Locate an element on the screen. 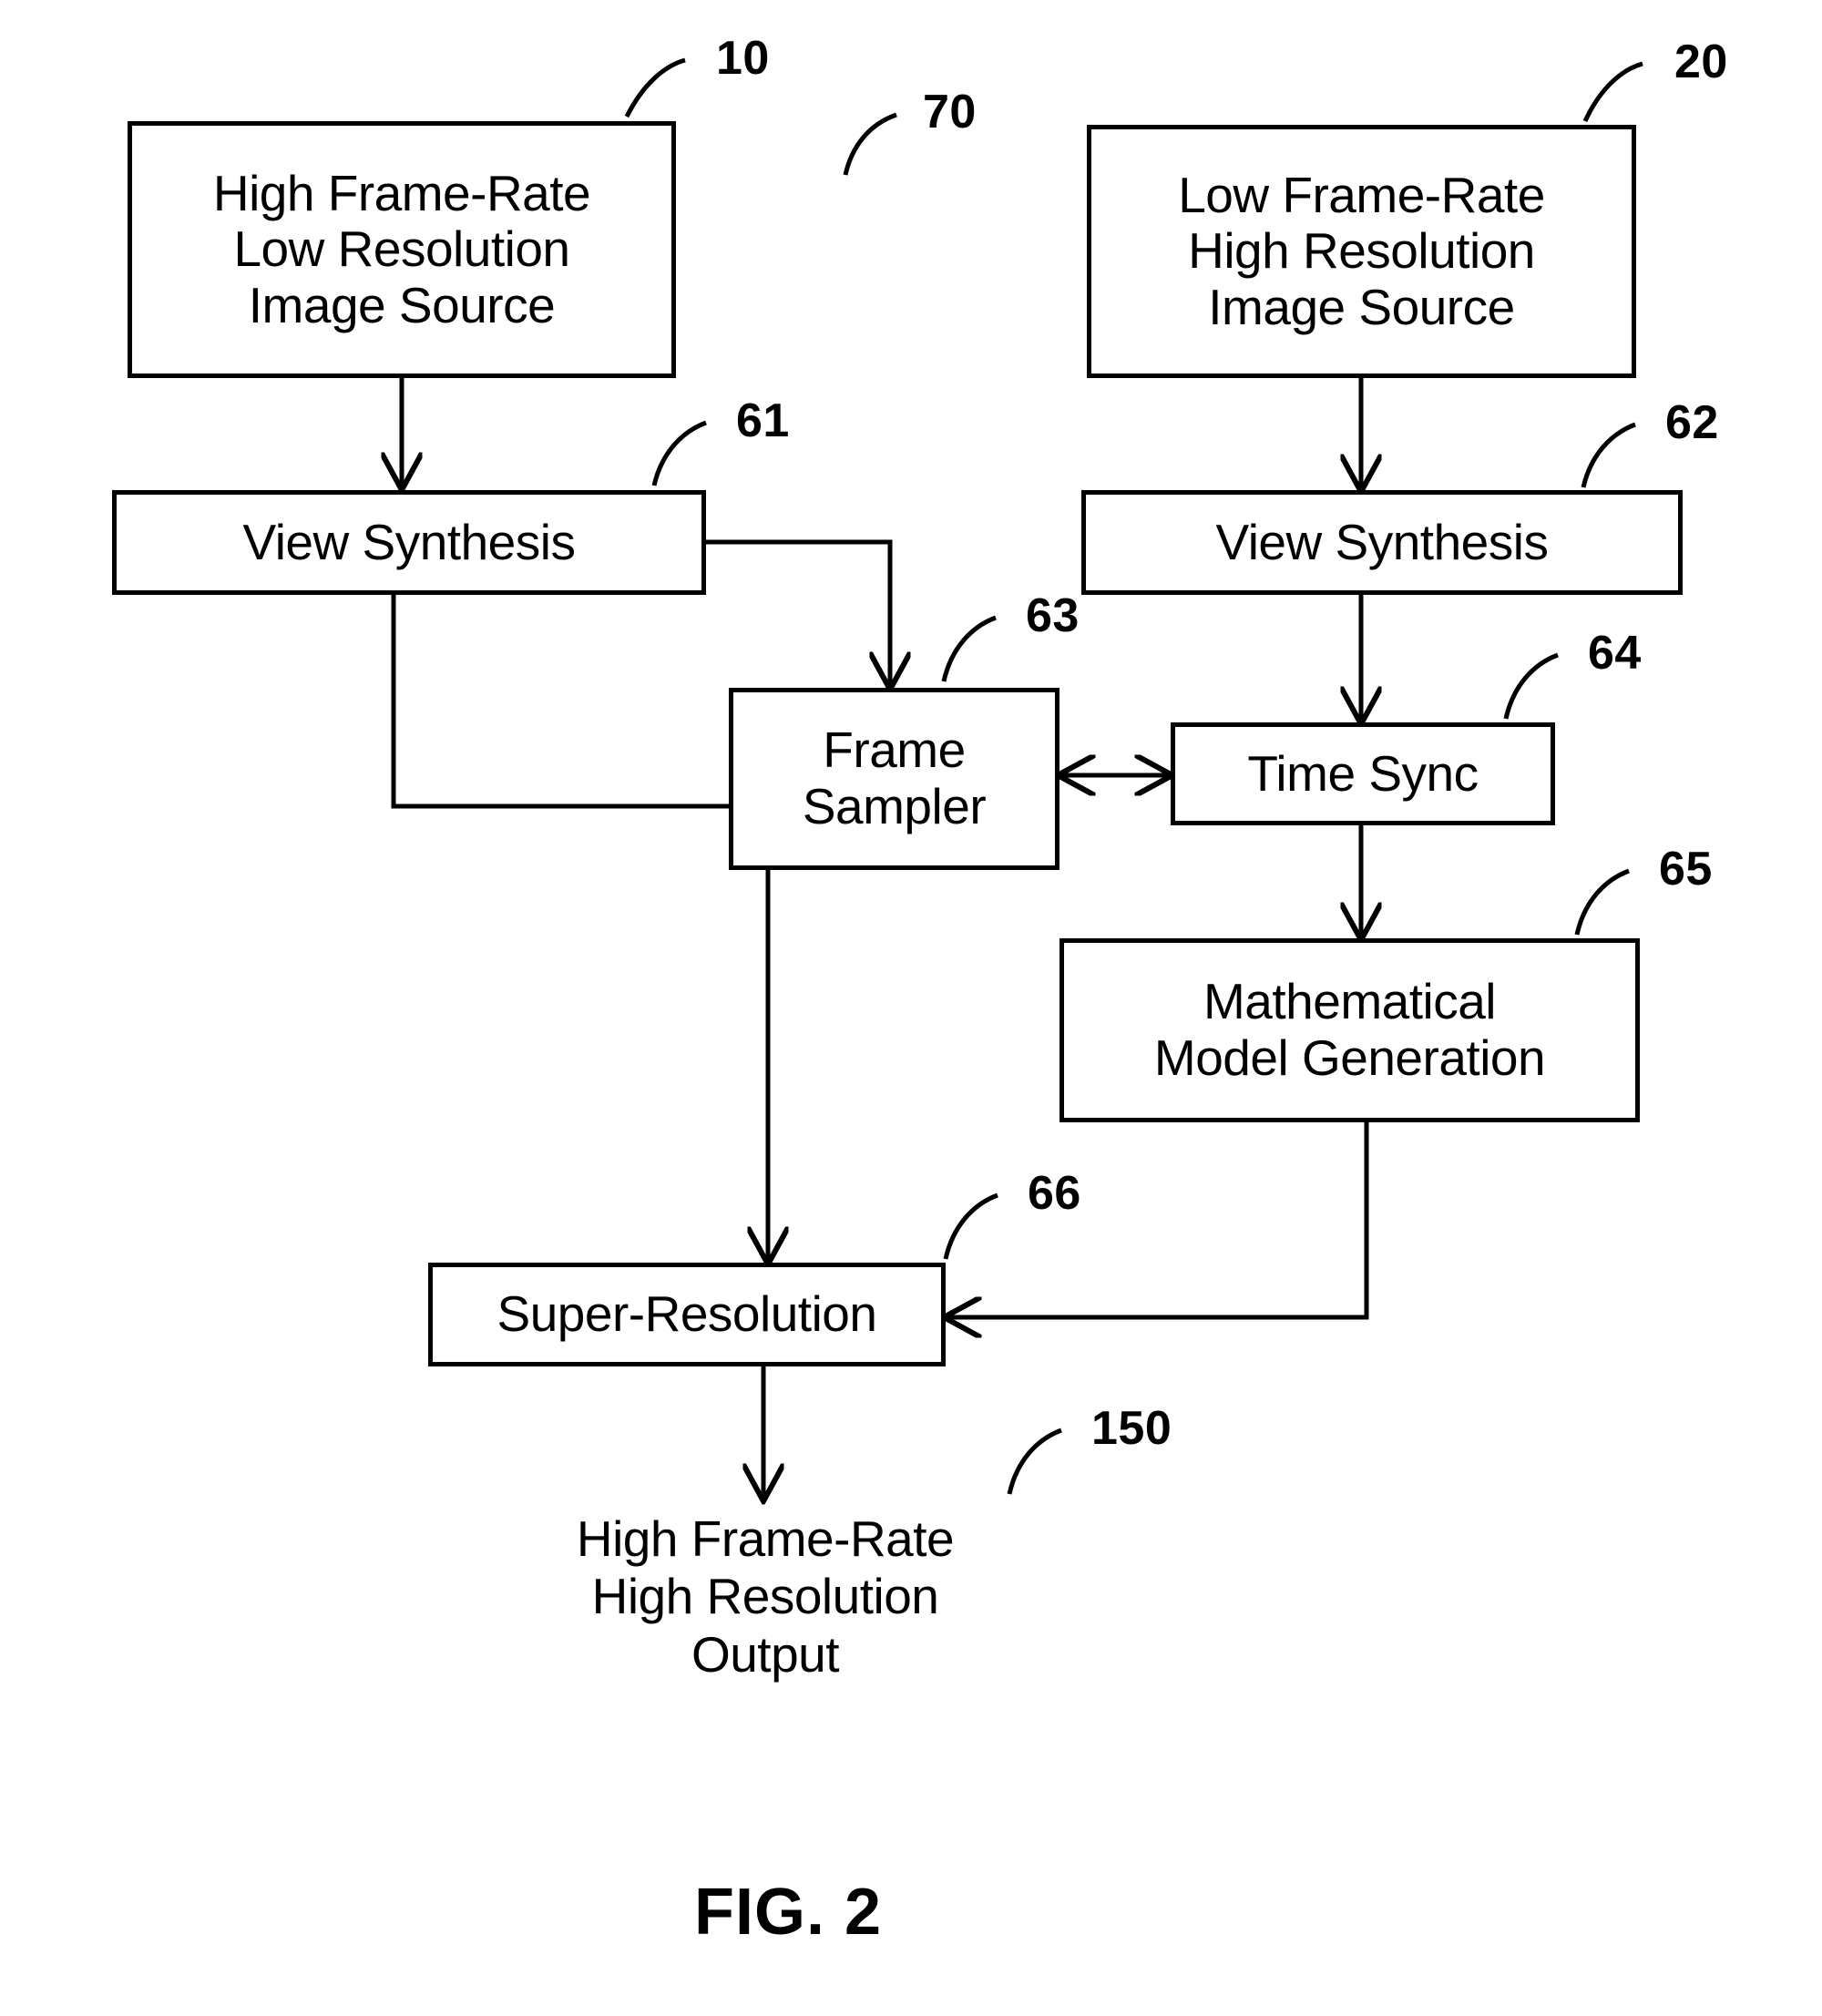 Image resolution: width=1822 pixels, height=2016 pixels. block-label-view-synthesis-61: View Synthesis is located at coordinates (409, 541).